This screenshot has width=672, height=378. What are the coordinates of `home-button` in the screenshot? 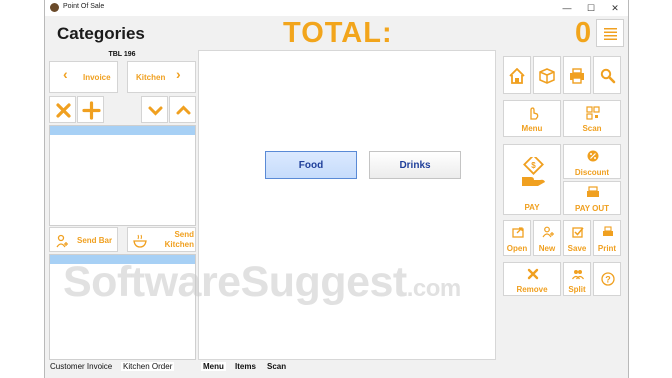 It's located at (517, 75).